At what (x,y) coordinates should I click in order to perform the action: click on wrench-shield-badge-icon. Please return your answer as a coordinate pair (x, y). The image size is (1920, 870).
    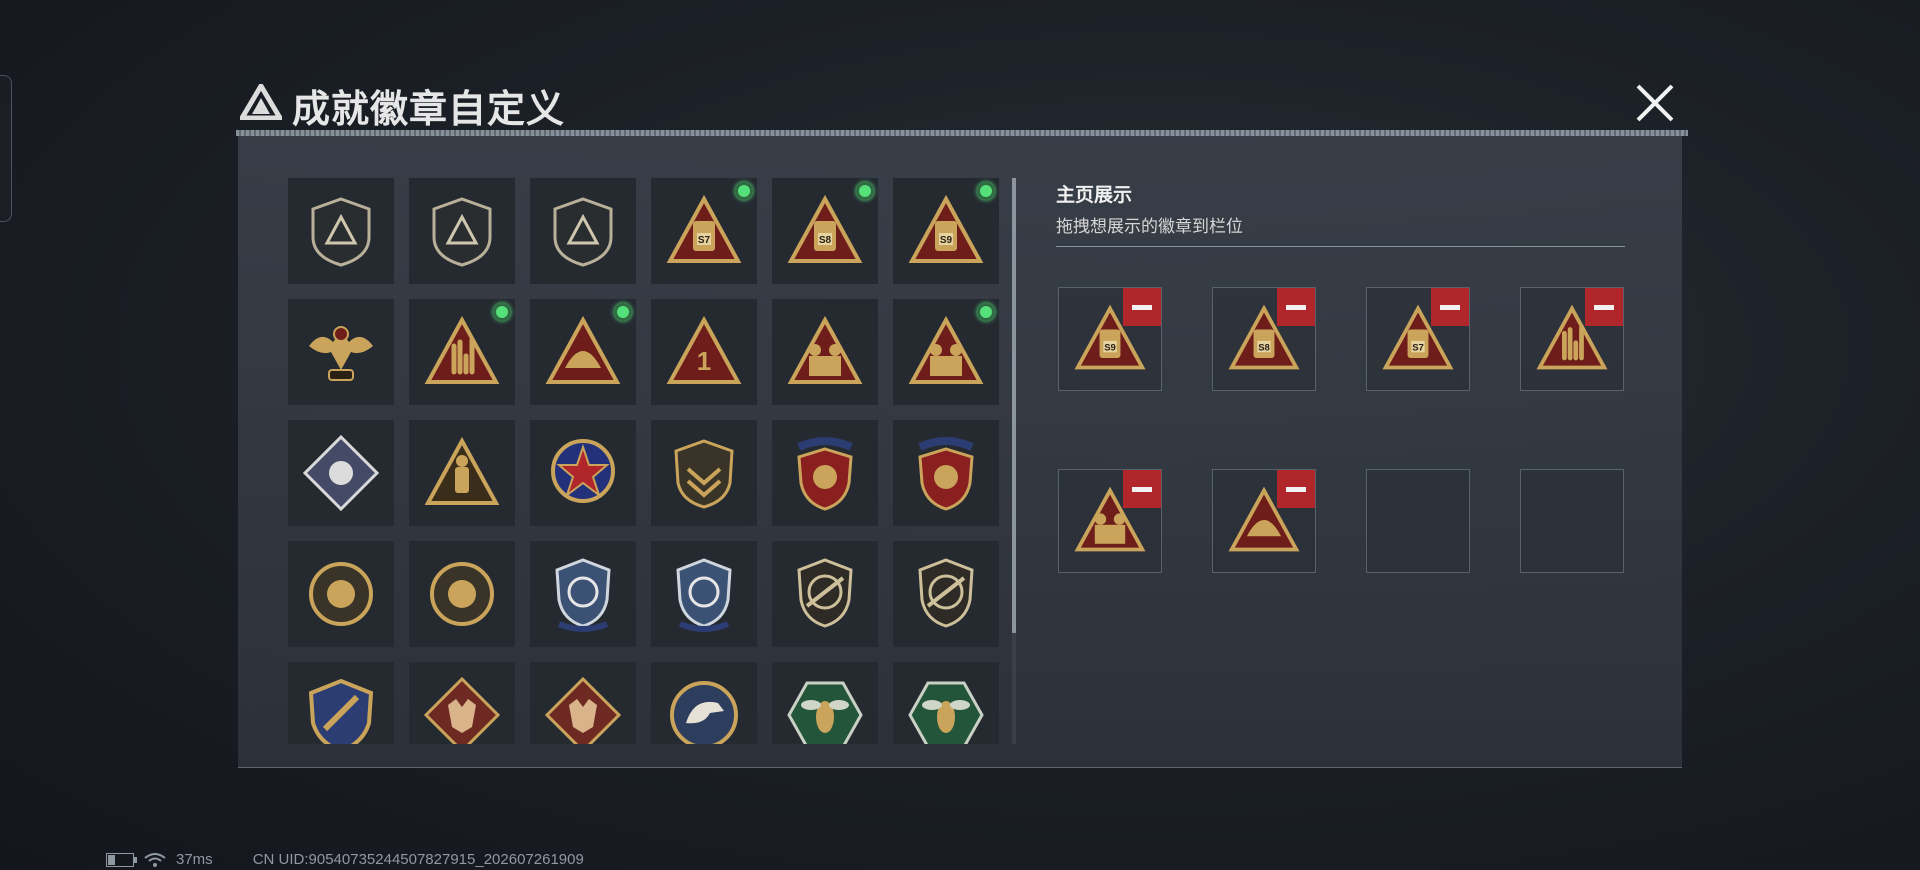
    Looking at the image, I should click on (341, 711).